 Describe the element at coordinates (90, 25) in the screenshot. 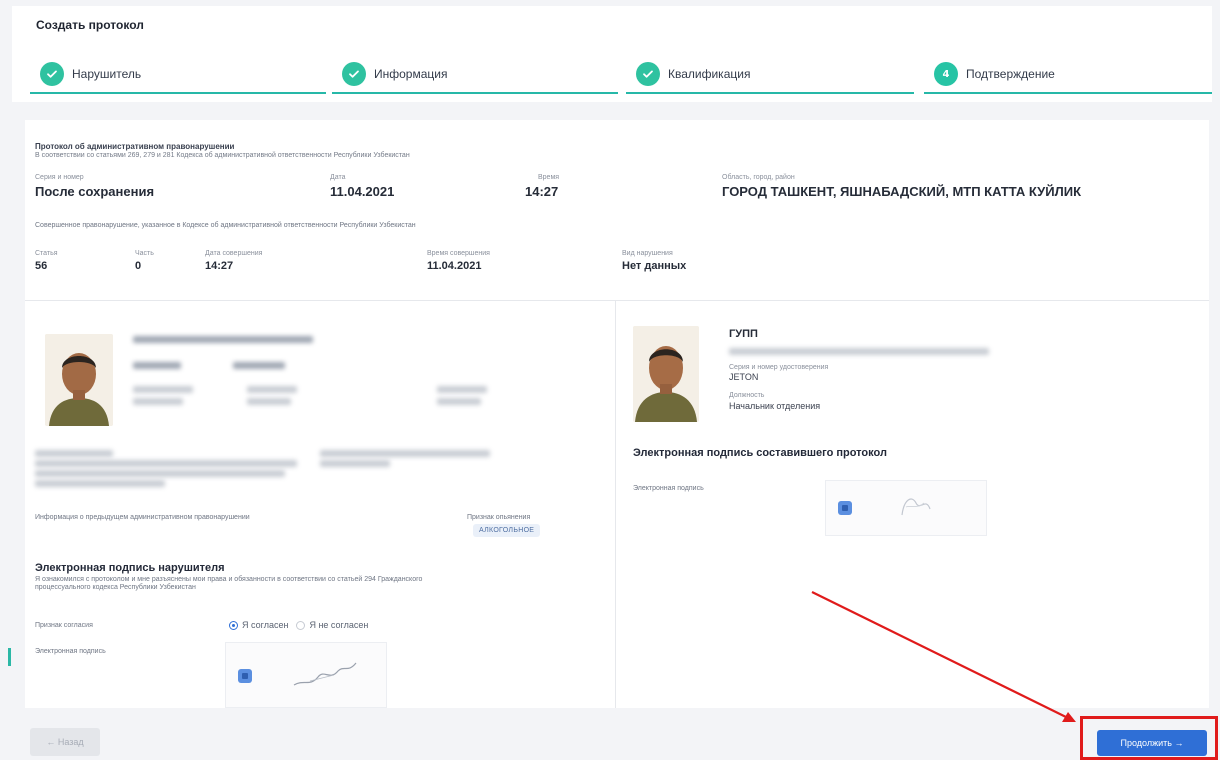

I see `page-title: Создать протокол` at that location.